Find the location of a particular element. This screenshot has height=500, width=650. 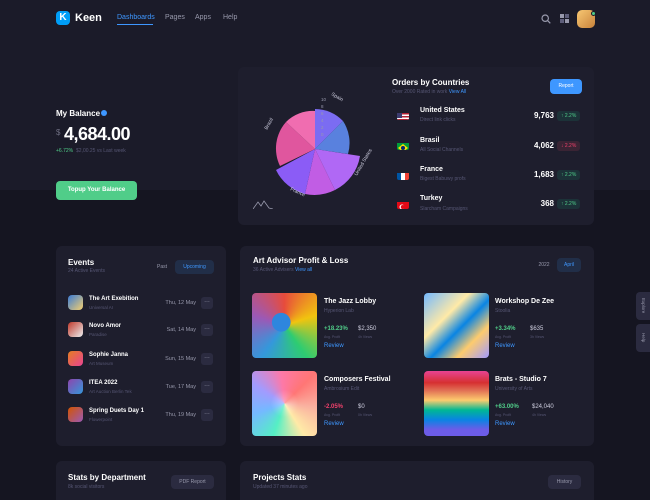

nav-item-apps: Apps is located at coordinates (203, 17).